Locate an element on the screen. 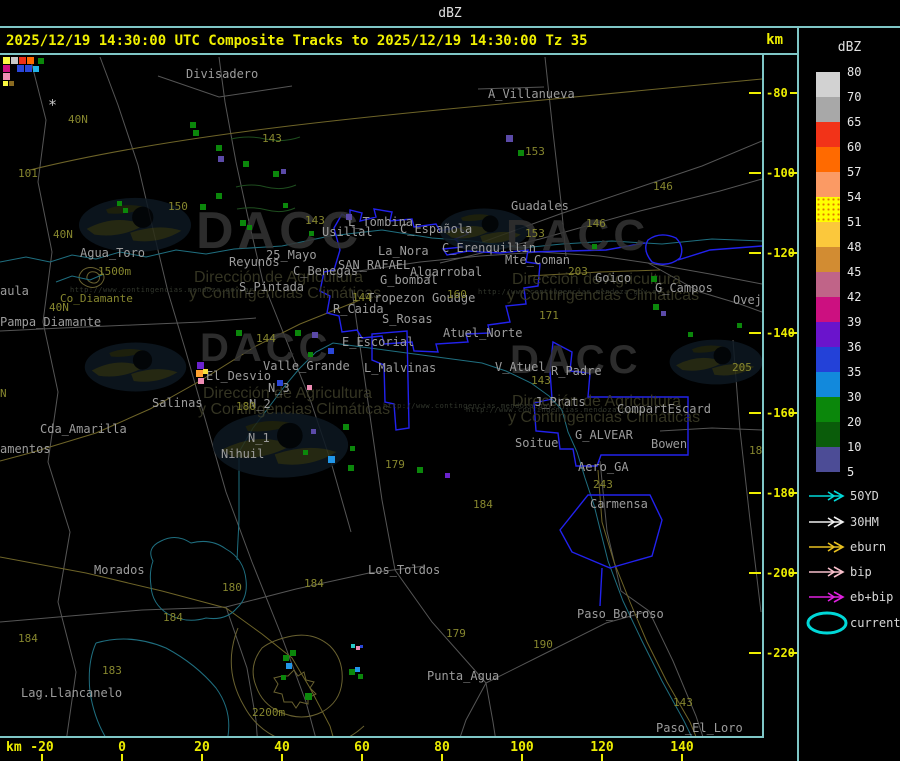 The image size is (900, 761). map-place-label: aula is located at coordinates (14, 291).